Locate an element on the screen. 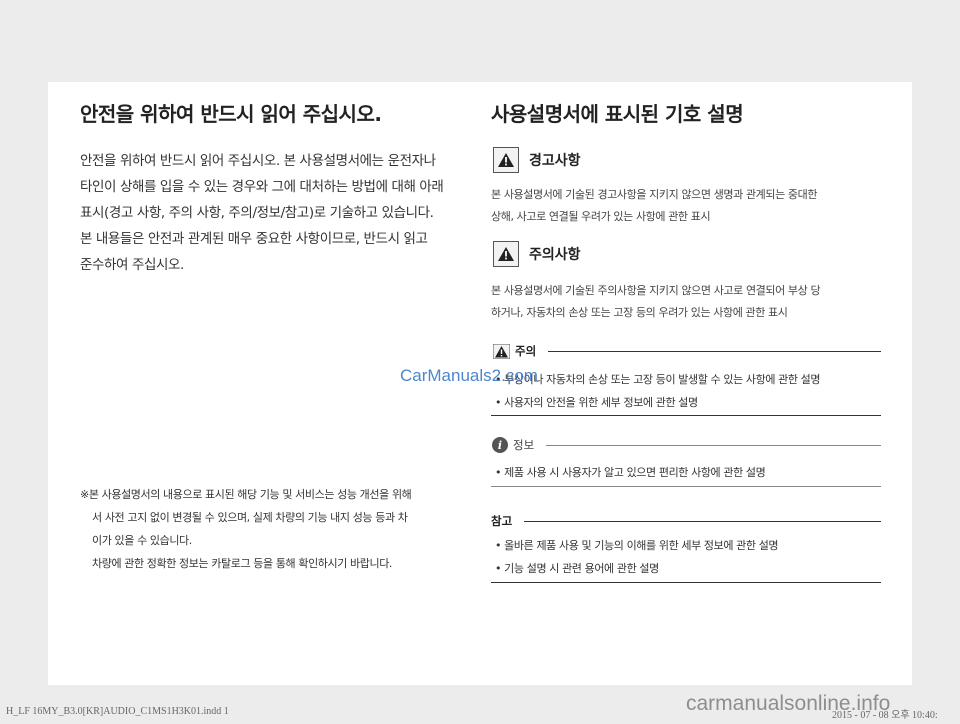 The width and height of the screenshot is (960, 724). notice-label-row: 주의 is located at coordinates (687, 351).